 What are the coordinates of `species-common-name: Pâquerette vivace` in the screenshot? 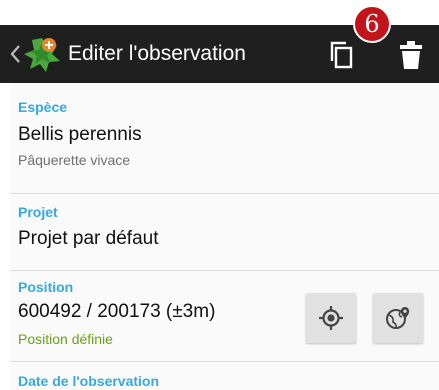 It's located at (74, 160).